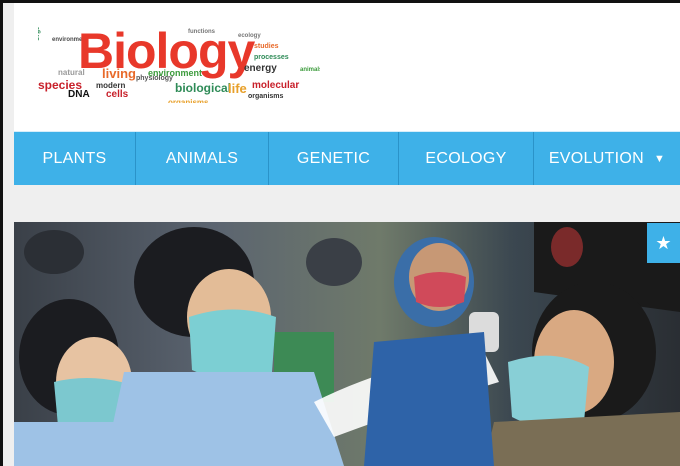  I want to click on logo-word: living, so click(119, 73).